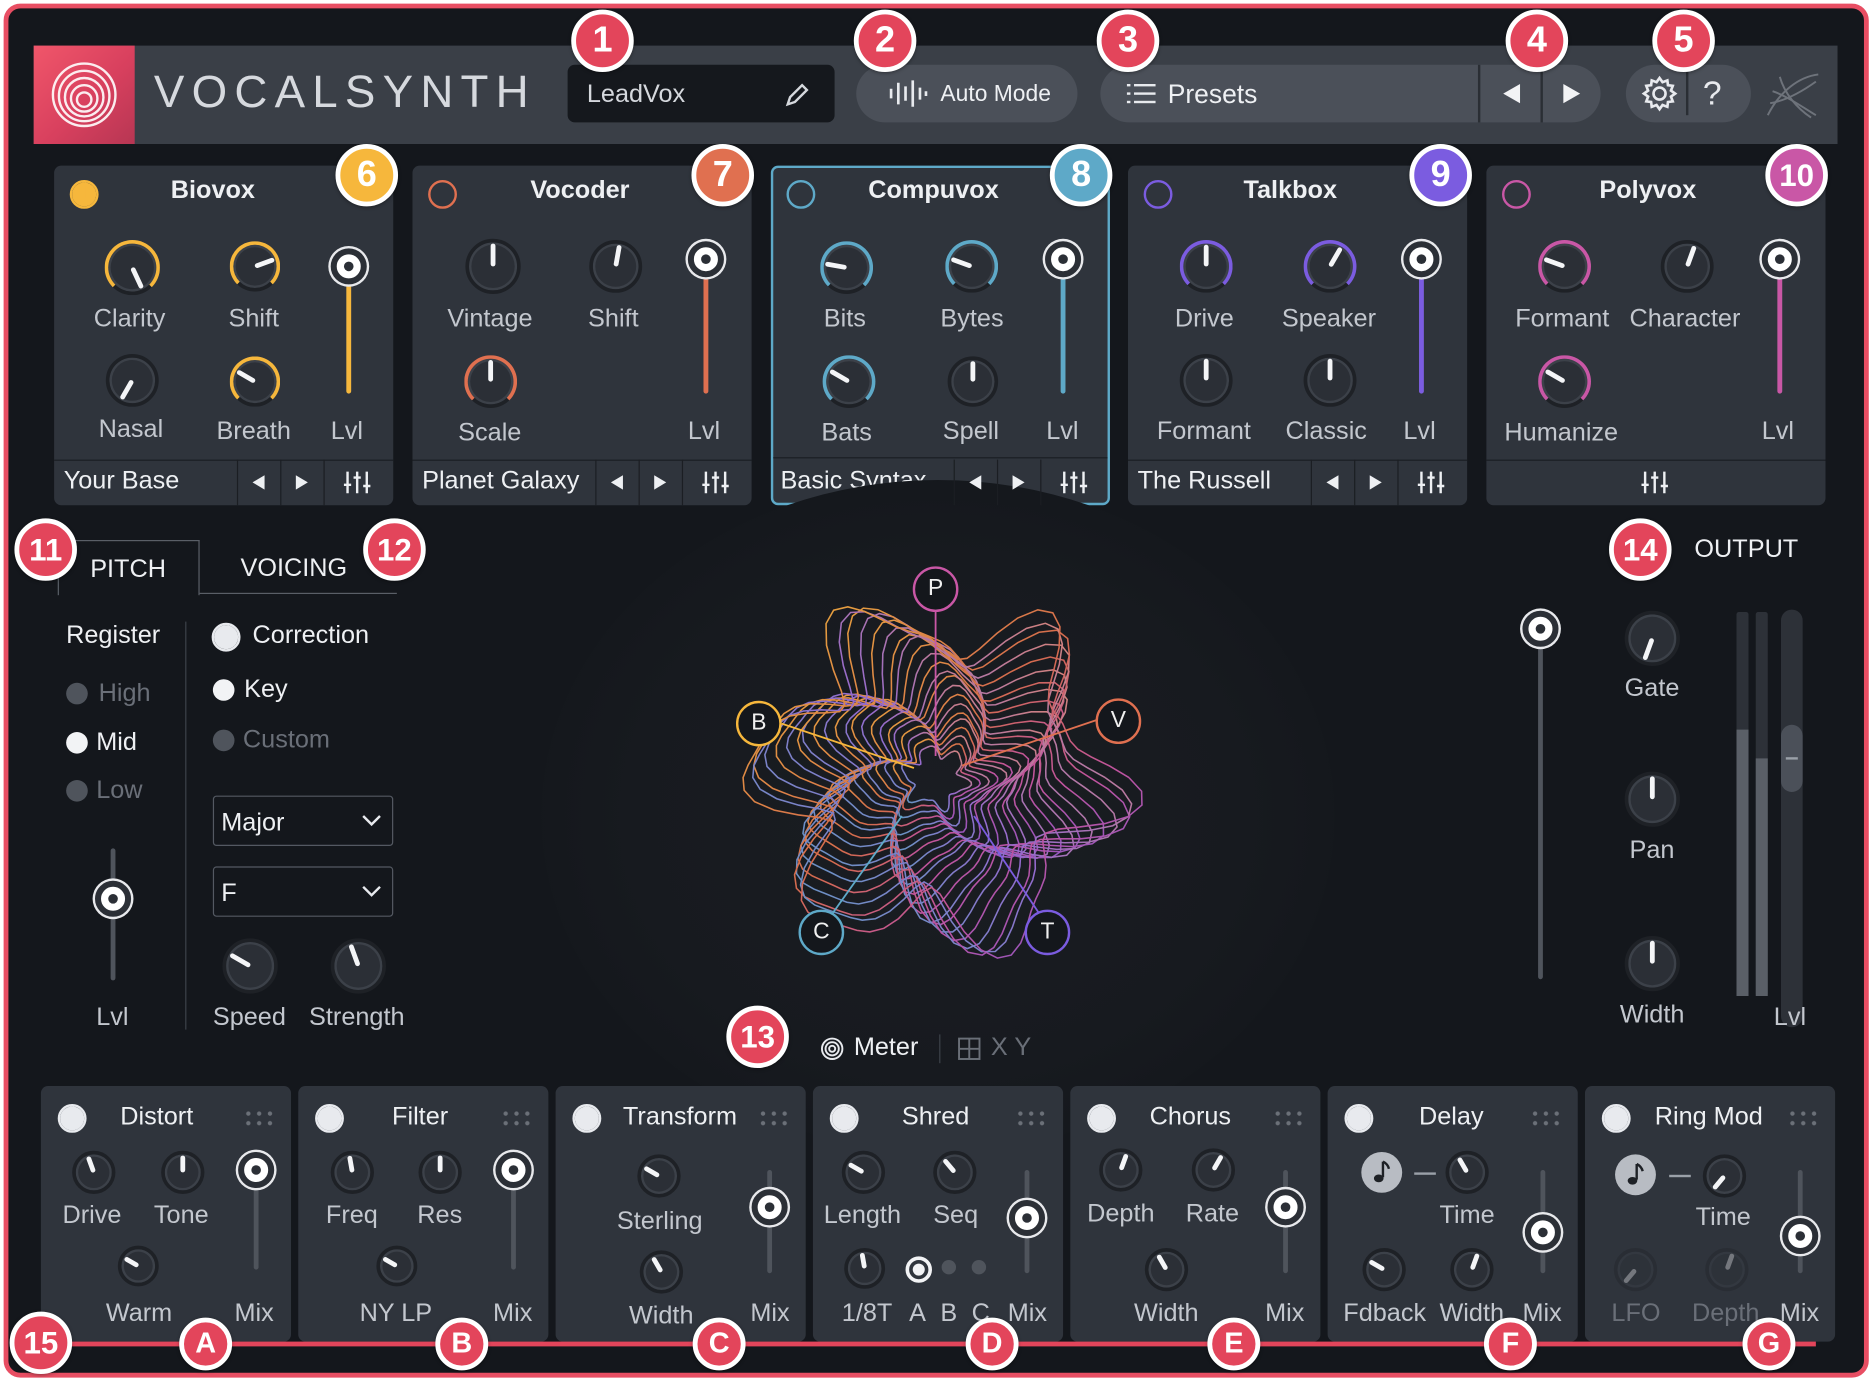 This screenshot has width=1876, height=1380. Describe the element at coordinates (1791, 818) in the screenshot. I see `output-lvl-fader` at that location.